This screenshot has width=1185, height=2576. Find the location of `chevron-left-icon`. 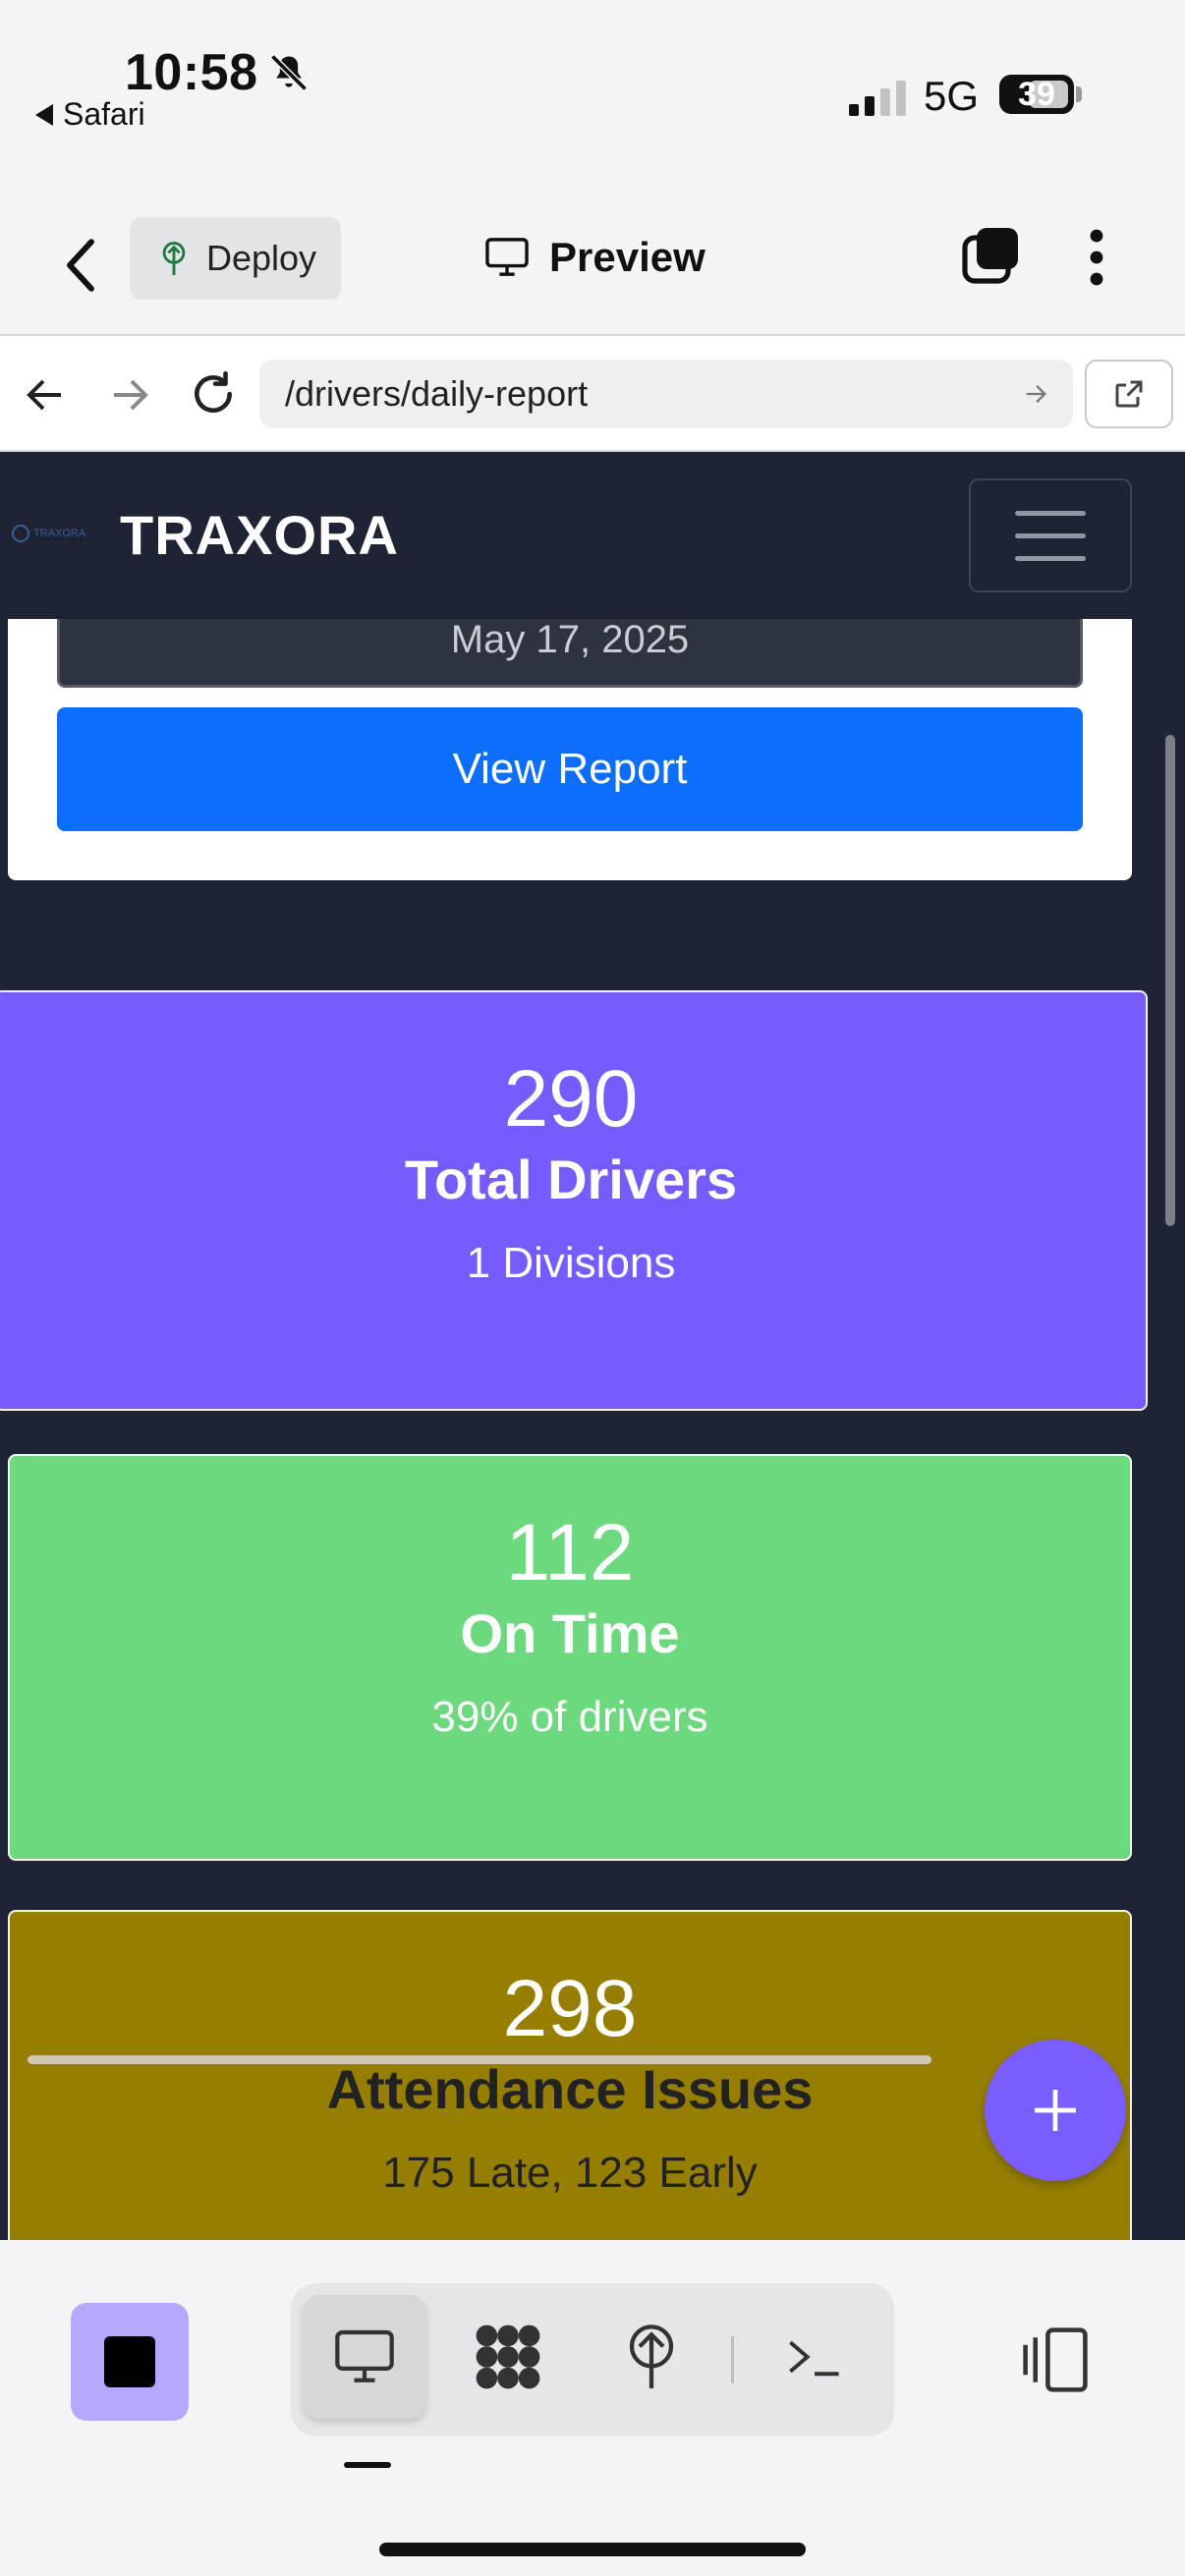

chevron-left-icon is located at coordinates (81, 265).